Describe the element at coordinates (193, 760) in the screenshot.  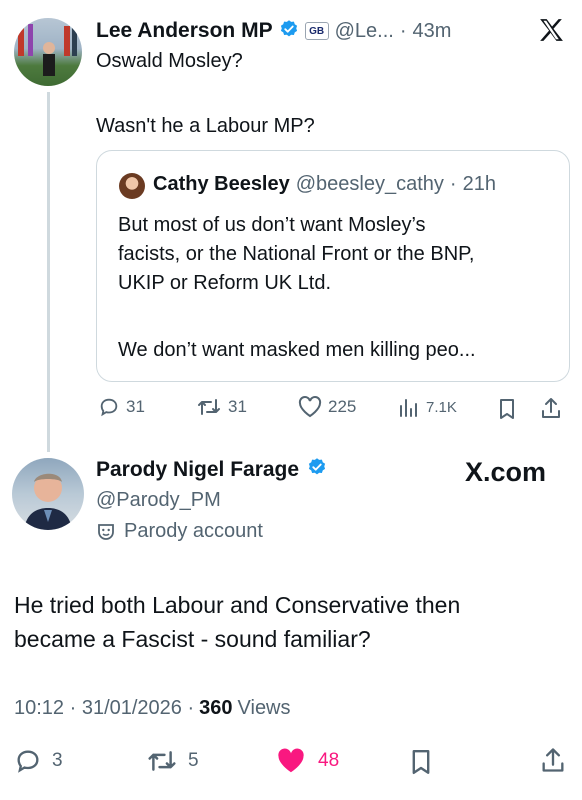
I see `repost-count: 5` at that location.